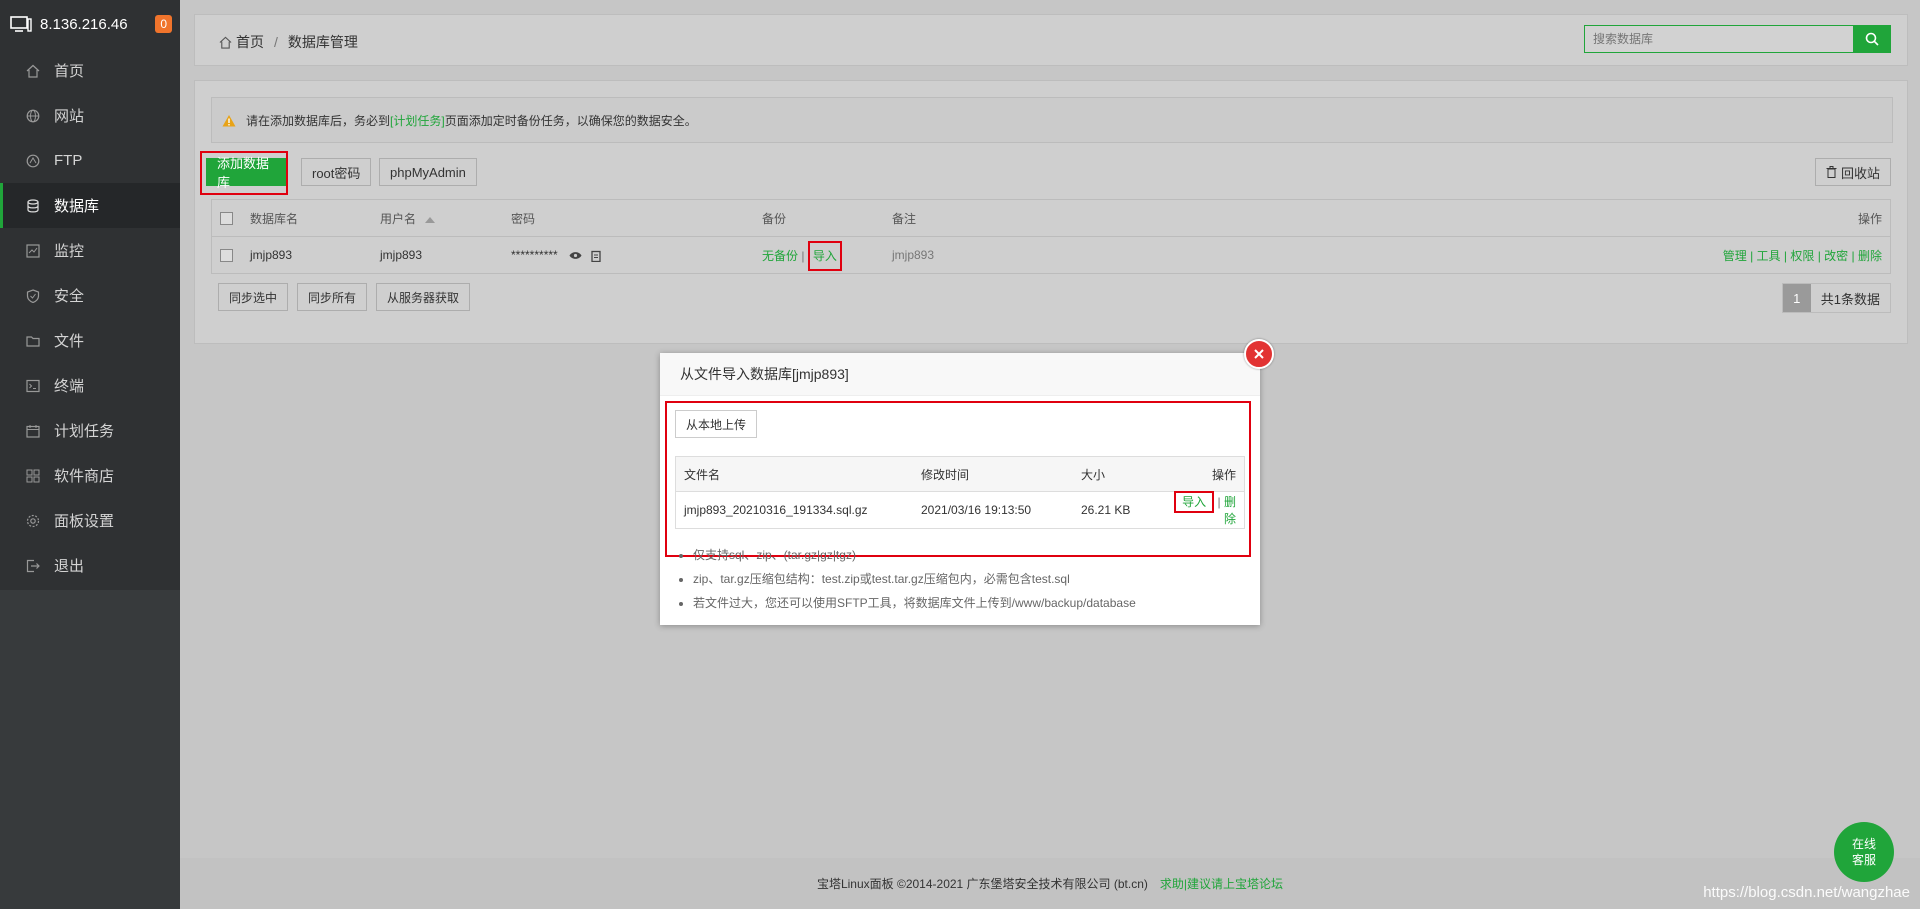 The height and width of the screenshot is (909, 1920). What do you see at coordinates (575, 255) in the screenshot?
I see `eye-icon` at bounding box center [575, 255].